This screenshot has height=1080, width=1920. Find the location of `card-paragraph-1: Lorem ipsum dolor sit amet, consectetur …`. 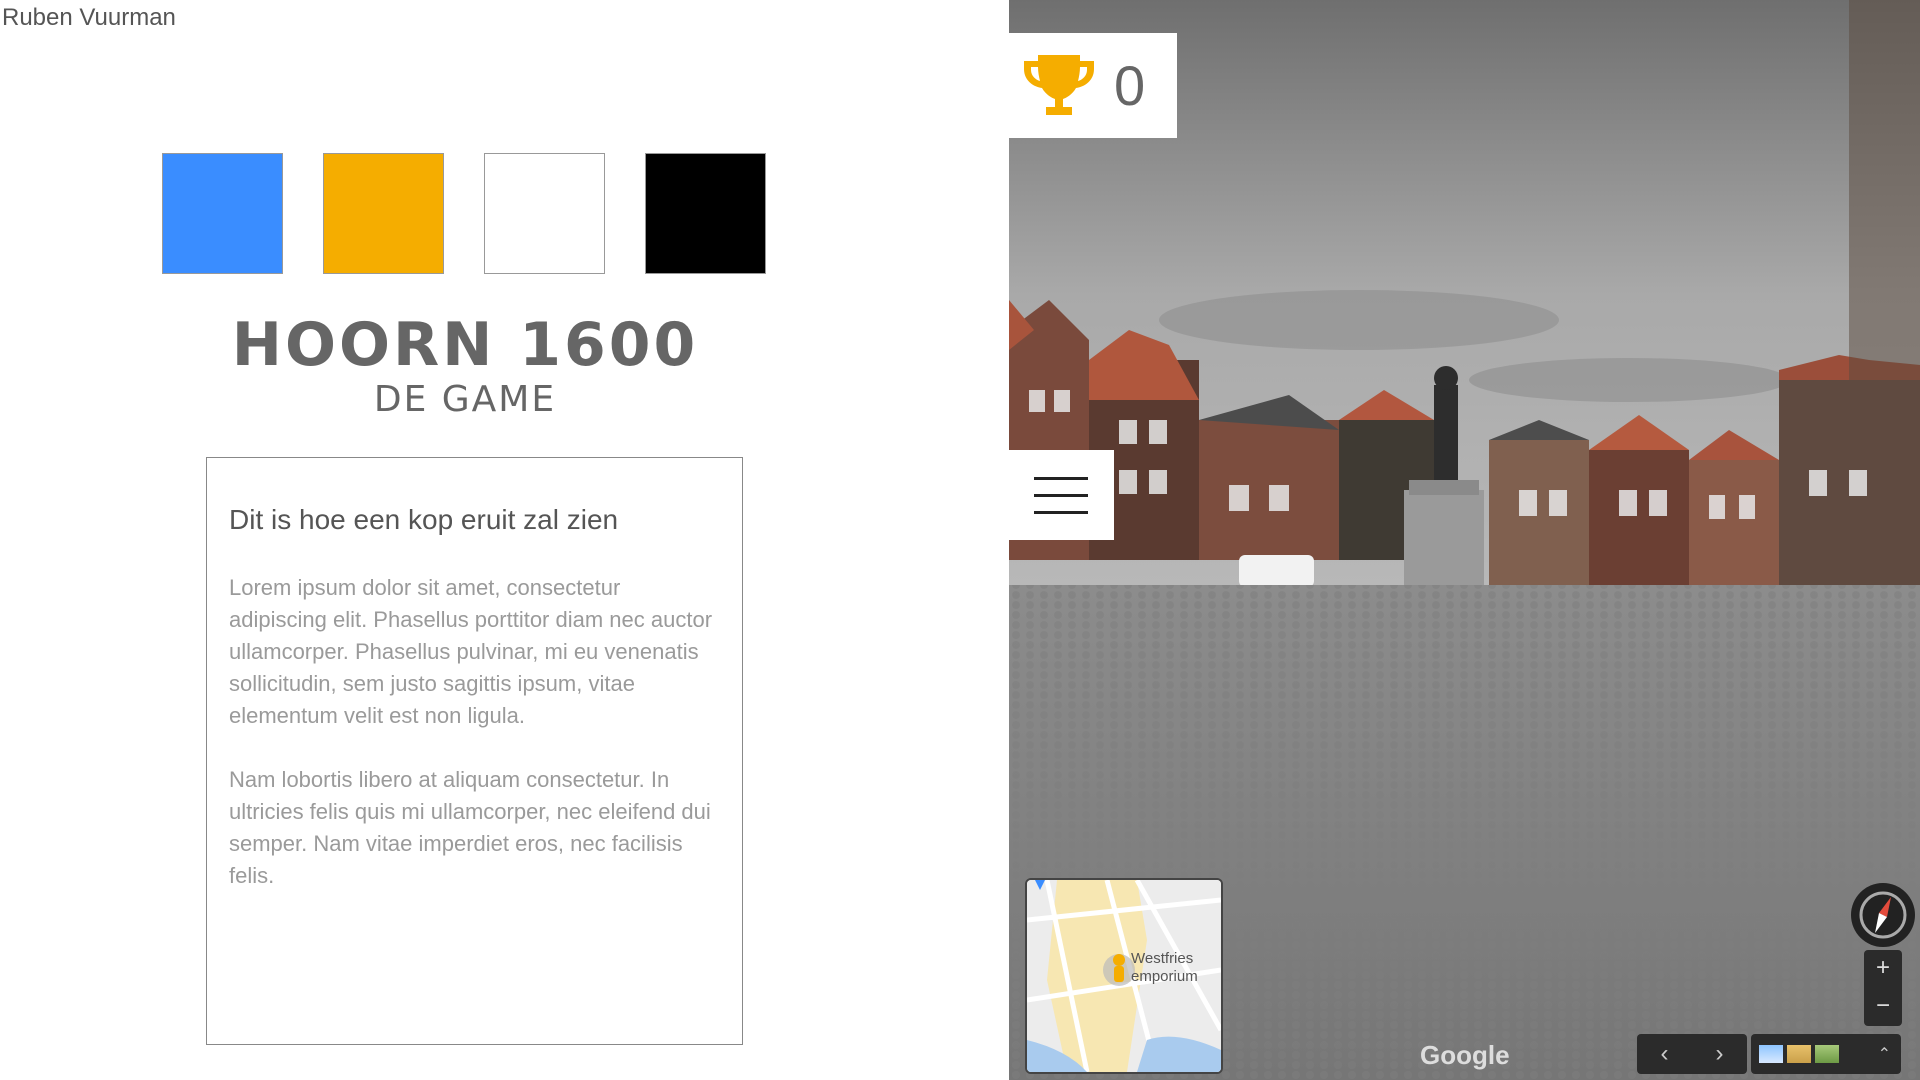

card-paragraph-1: Lorem ipsum dolor sit amet, consectetur … is located at coordinates (471, 651).